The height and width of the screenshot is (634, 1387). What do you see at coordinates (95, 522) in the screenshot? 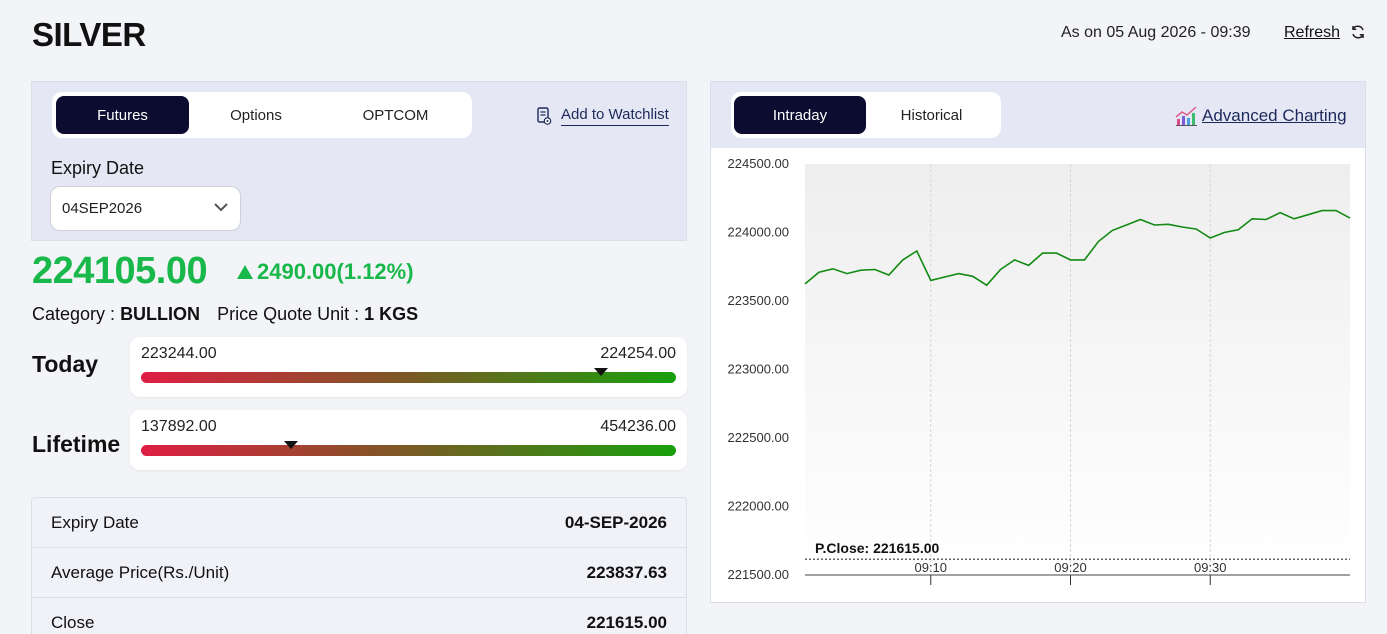
I see `row-label: Expiry Date` at bounding box center [95, 522].